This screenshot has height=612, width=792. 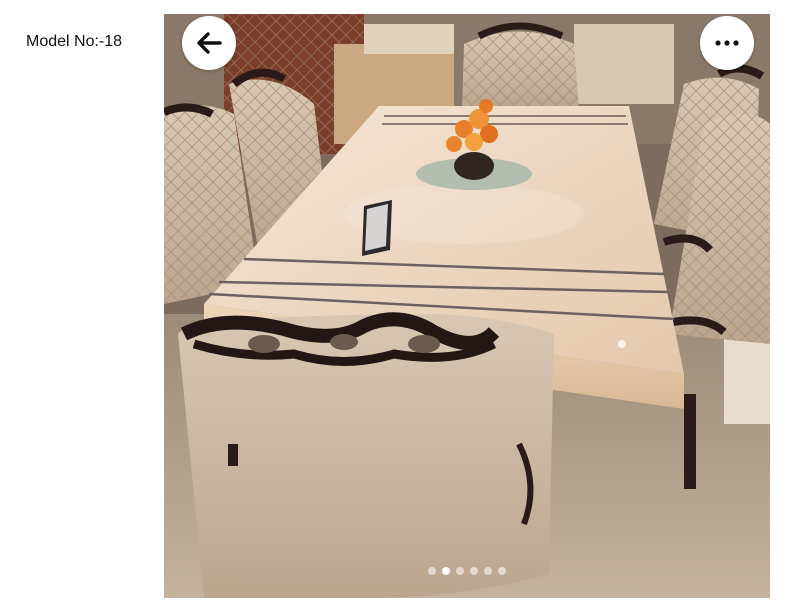 I want to click on more-horizontal-icon, so click(x=727, y=43).